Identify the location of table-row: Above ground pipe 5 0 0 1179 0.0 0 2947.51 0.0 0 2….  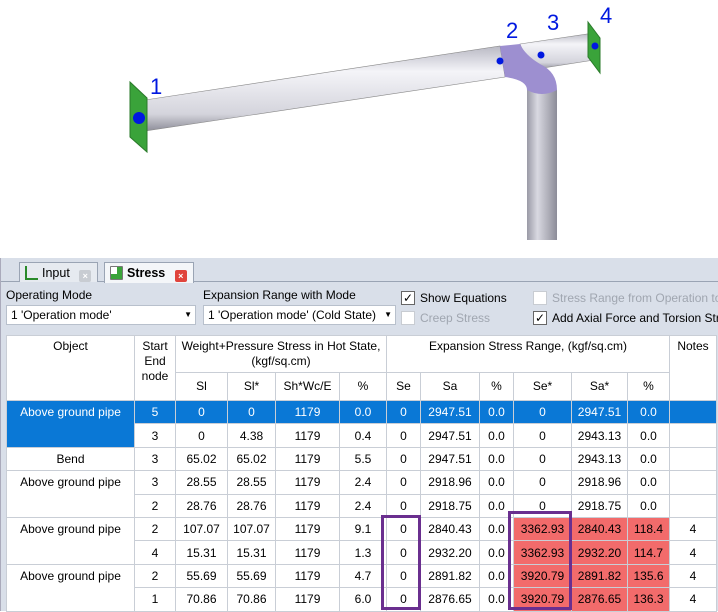
(361, 423).